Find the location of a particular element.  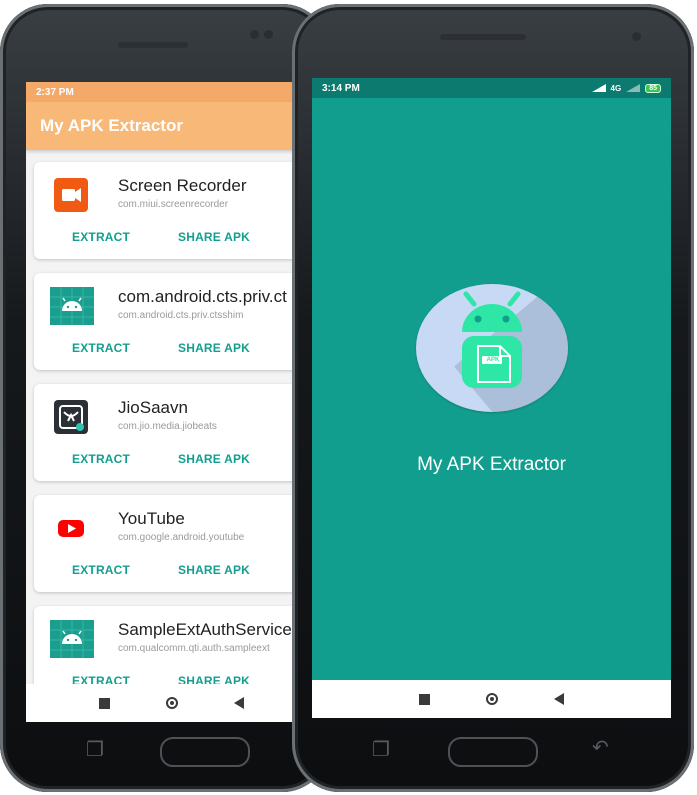

app-name: com.android.cts.priv.ct is located at coordinates (202, 296).